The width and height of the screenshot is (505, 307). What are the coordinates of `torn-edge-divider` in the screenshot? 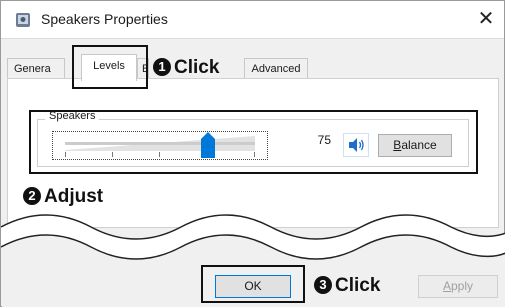 It's located at (253, 237).